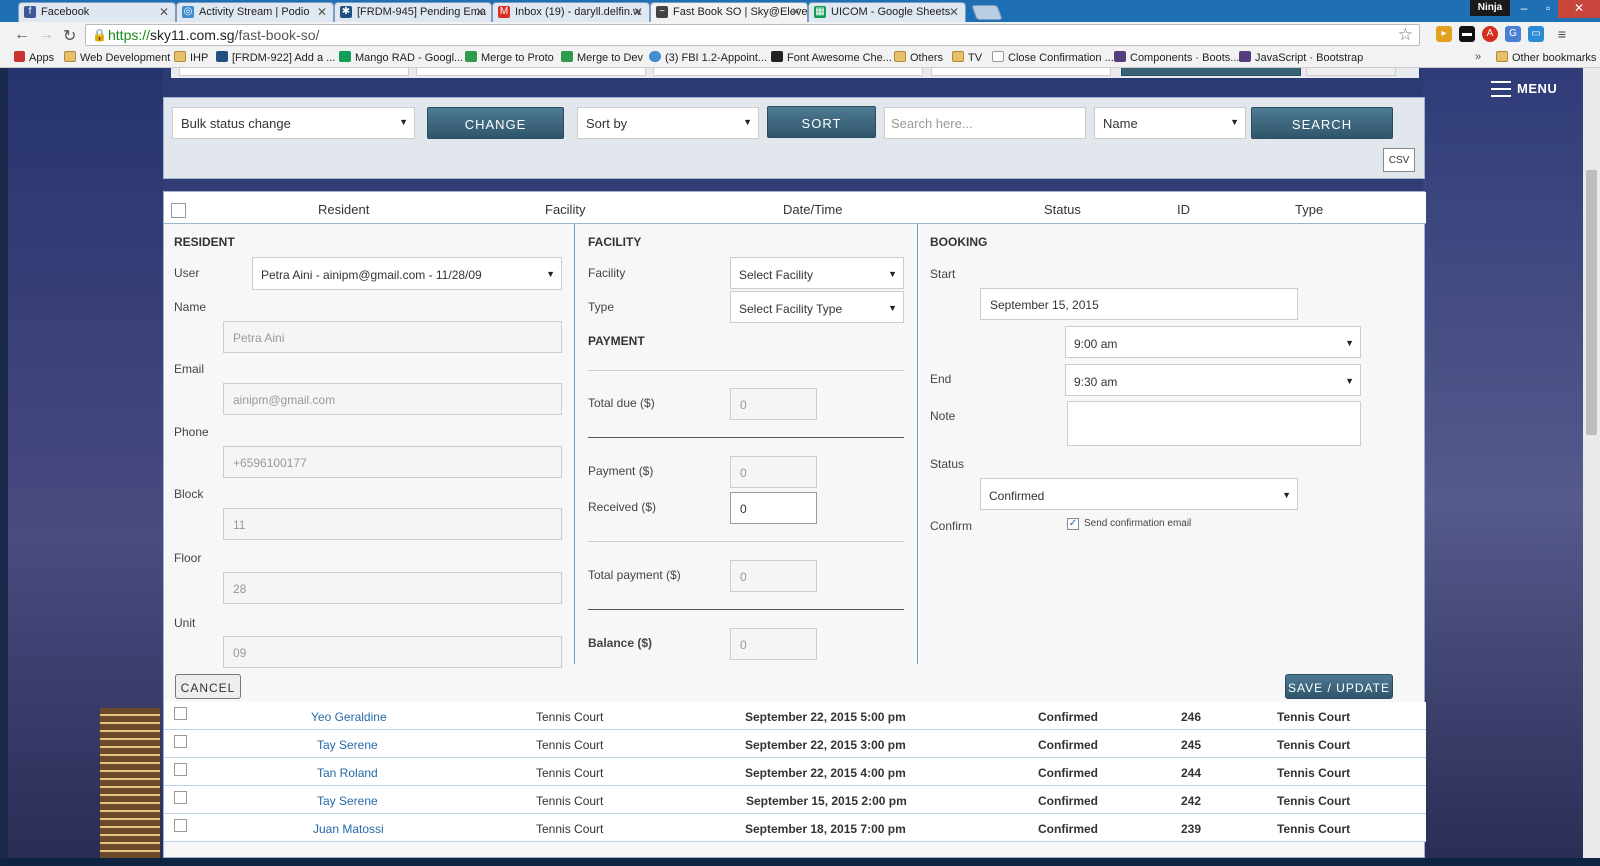  Describe the element at coordinates (495, 123) in the screenshot. I see `change-button: CHANGE` at that location.